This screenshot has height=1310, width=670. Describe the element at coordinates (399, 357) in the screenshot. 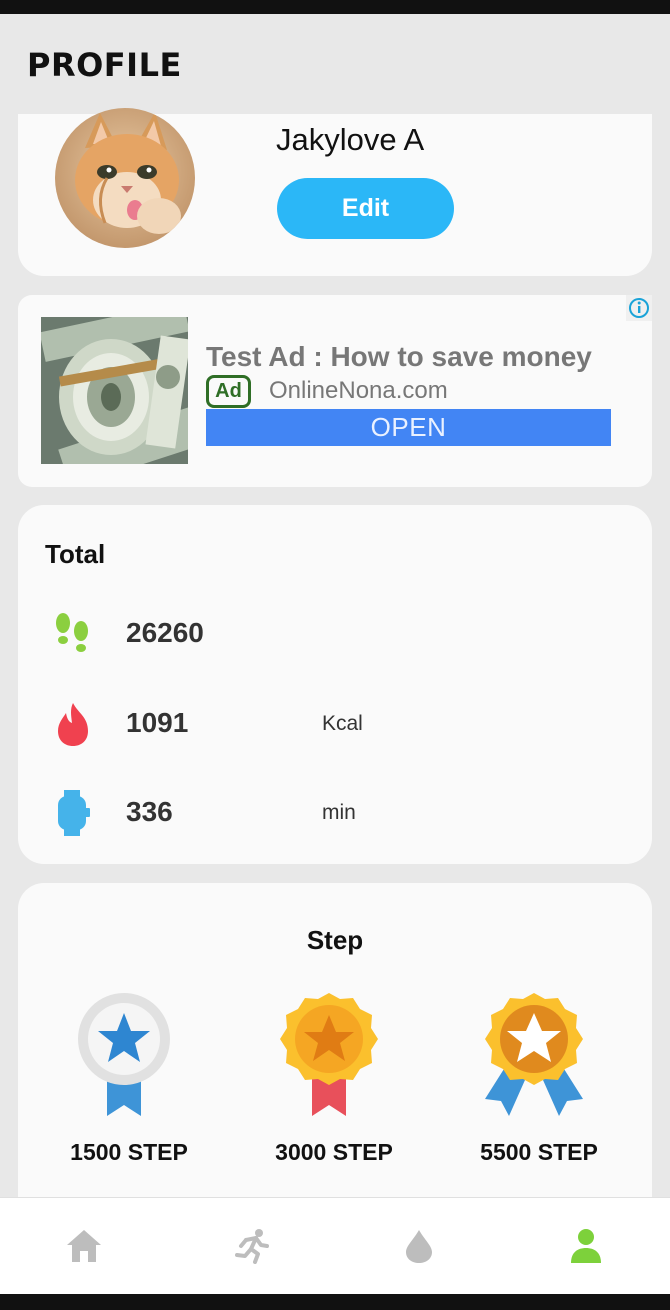

I see `ad-title: Test Ad : How to save money` at that location.